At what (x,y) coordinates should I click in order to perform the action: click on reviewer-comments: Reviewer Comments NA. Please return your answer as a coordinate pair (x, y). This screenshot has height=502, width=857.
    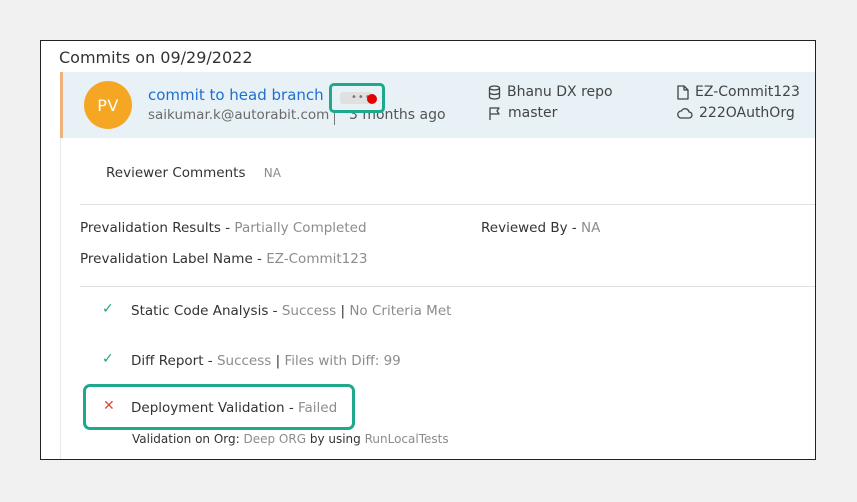
    Looking at the image, I should click on (193, 173).